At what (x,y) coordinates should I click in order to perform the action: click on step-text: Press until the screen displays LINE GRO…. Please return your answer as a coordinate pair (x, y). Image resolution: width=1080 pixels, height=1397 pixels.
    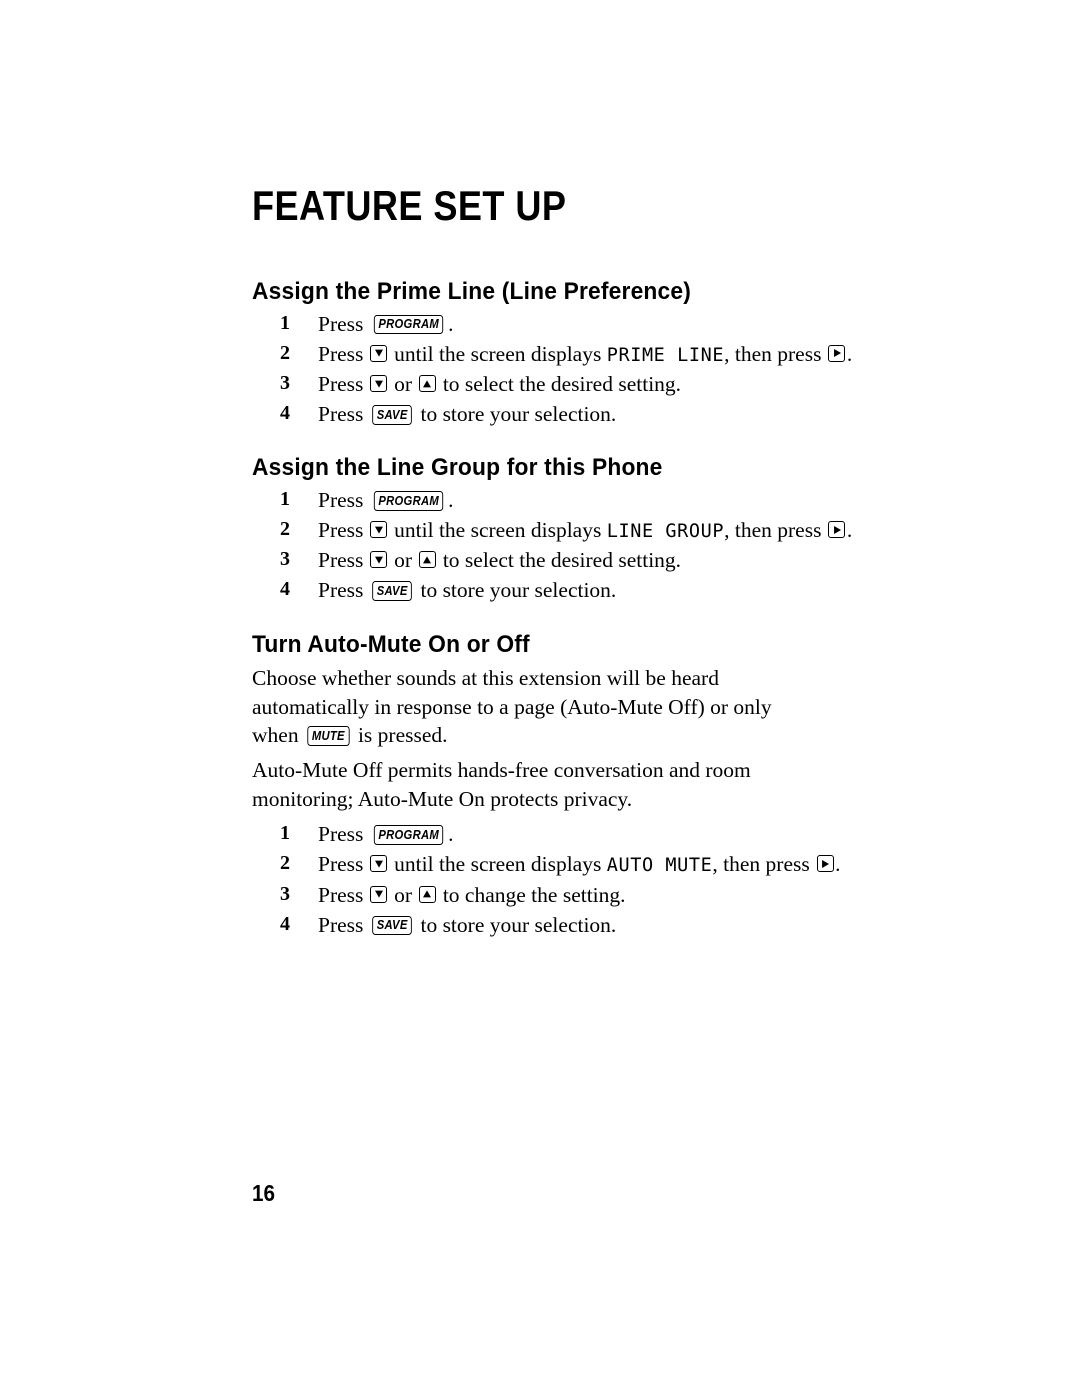
    Looking at the image, I should click on (585, 530).